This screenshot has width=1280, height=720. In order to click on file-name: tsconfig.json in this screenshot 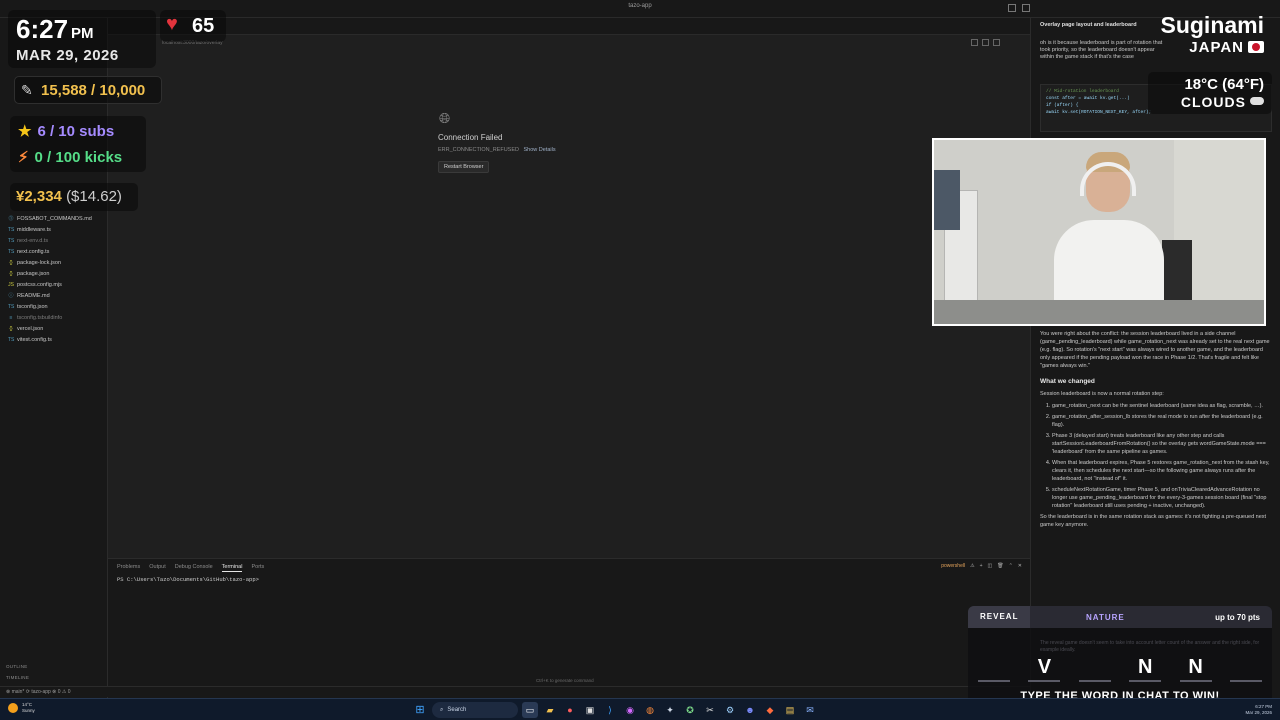, I will do `click(32, 306)`.